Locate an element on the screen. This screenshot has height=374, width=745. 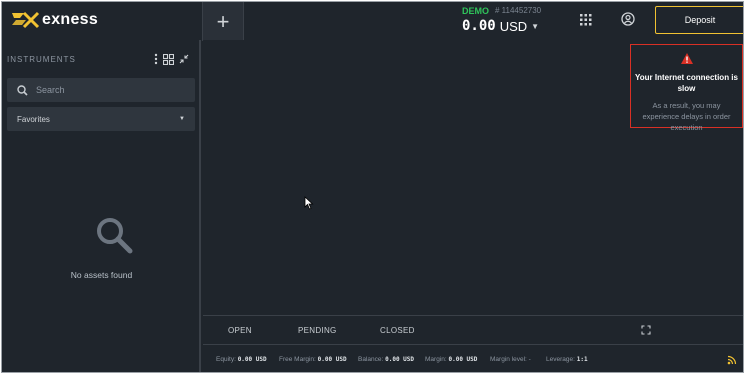
collapse-icon is located at coordinates (184, 59).